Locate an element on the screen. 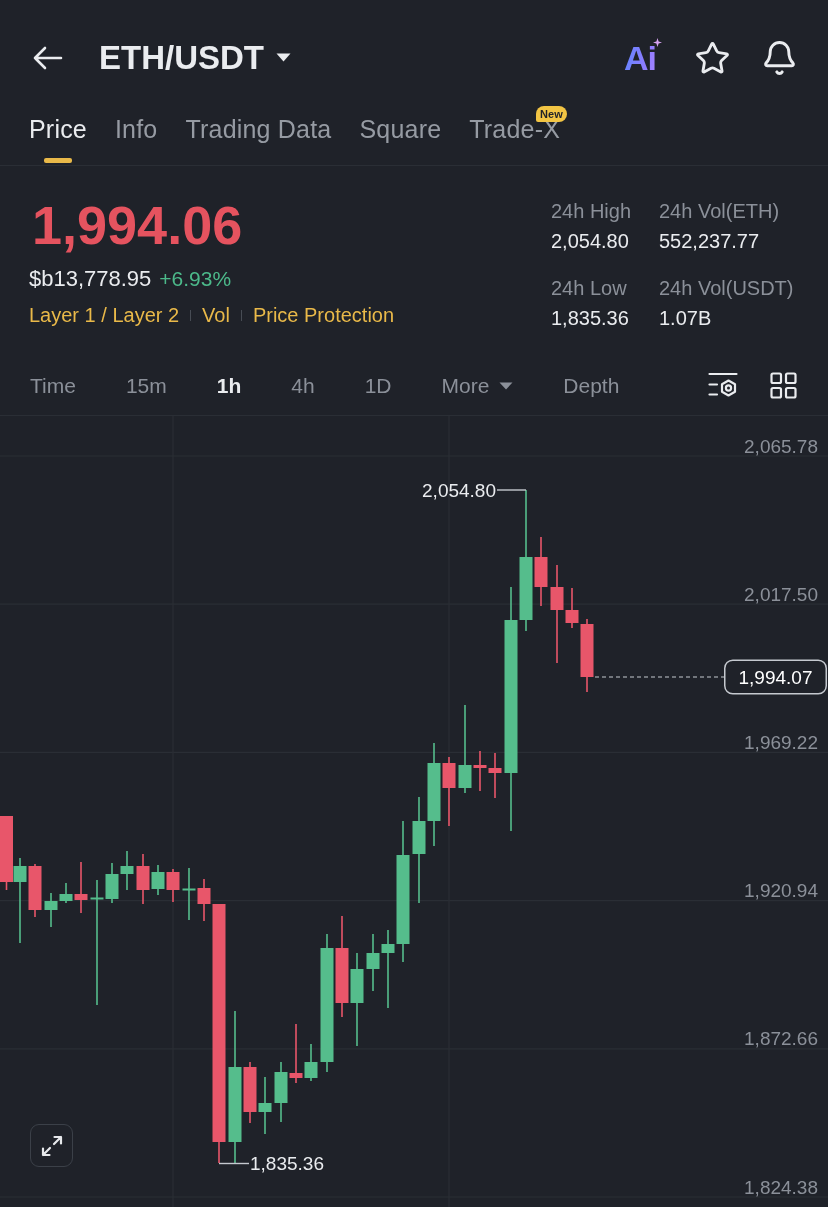  last-price-tag: 1,994.07 is located at coordinates (775, 677).